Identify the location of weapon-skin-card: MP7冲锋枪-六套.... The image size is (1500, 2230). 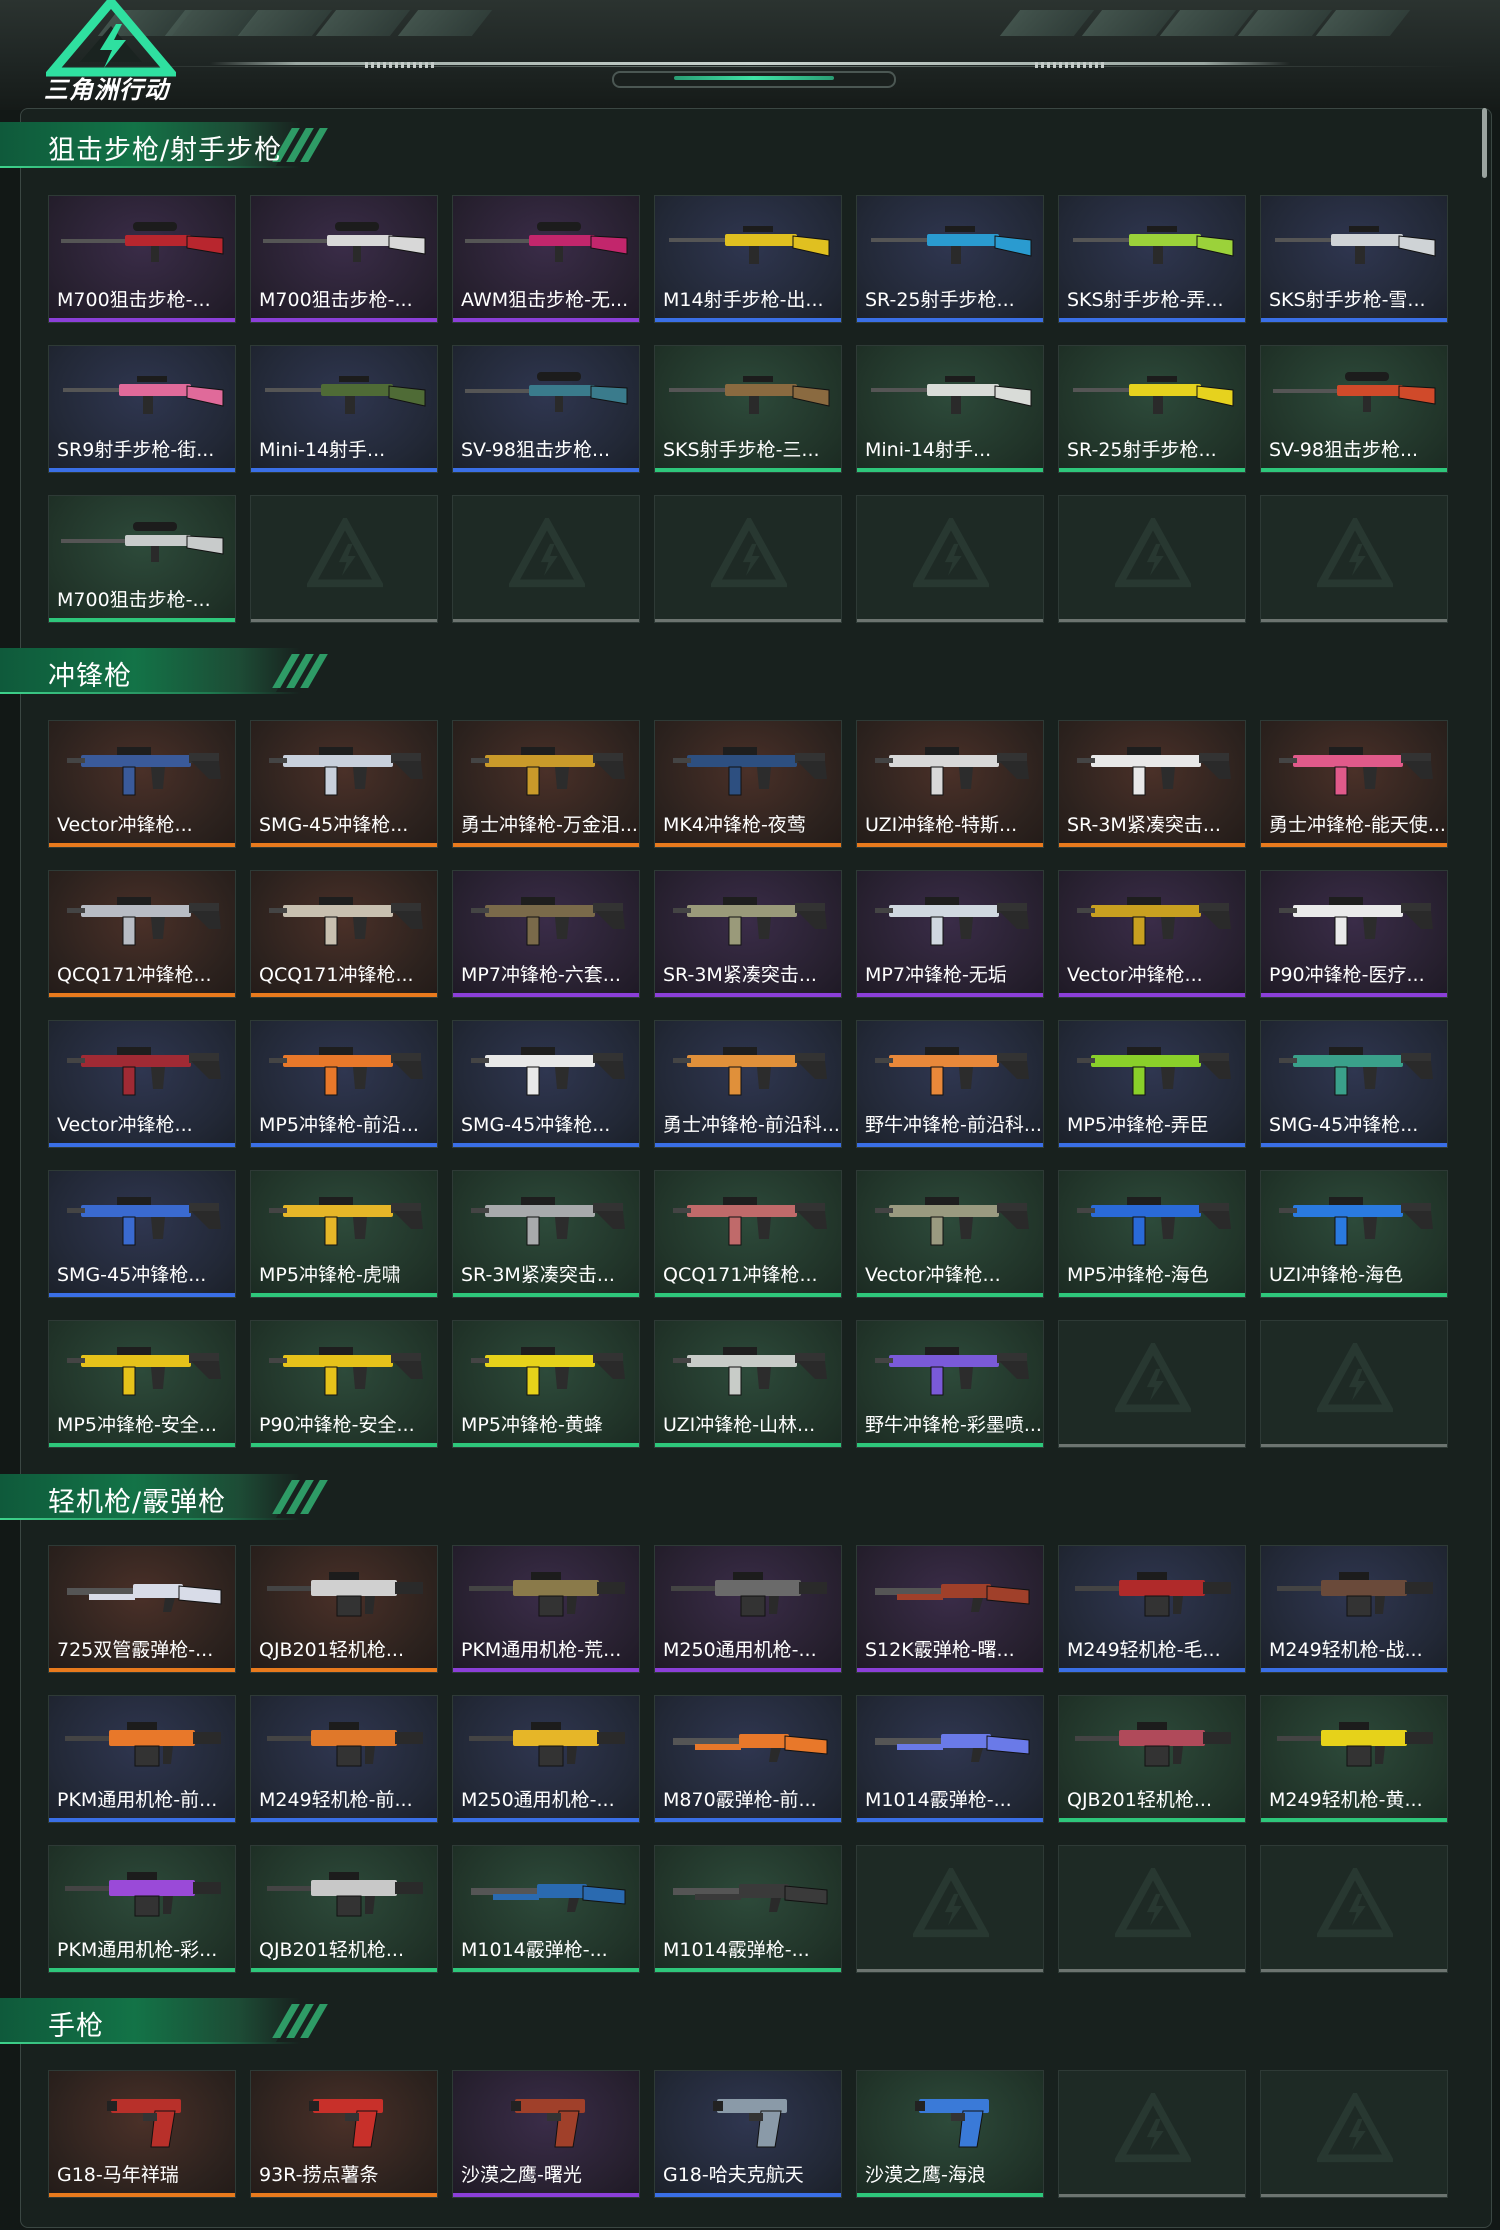
(546, 934).